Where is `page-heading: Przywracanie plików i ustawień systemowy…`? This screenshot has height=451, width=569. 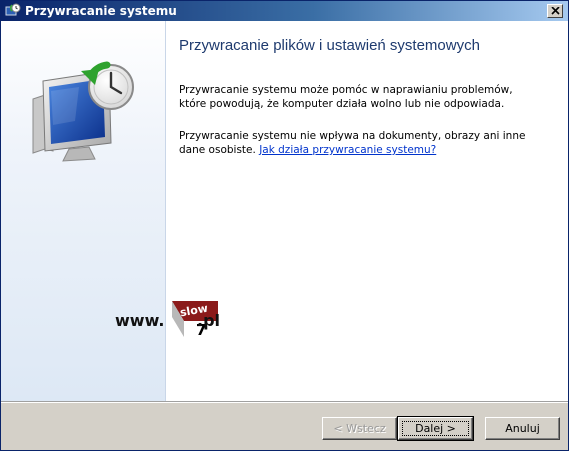 page-heading: Przywracanie plików i ustawień systemowy… is located at coordinates (329, 45).